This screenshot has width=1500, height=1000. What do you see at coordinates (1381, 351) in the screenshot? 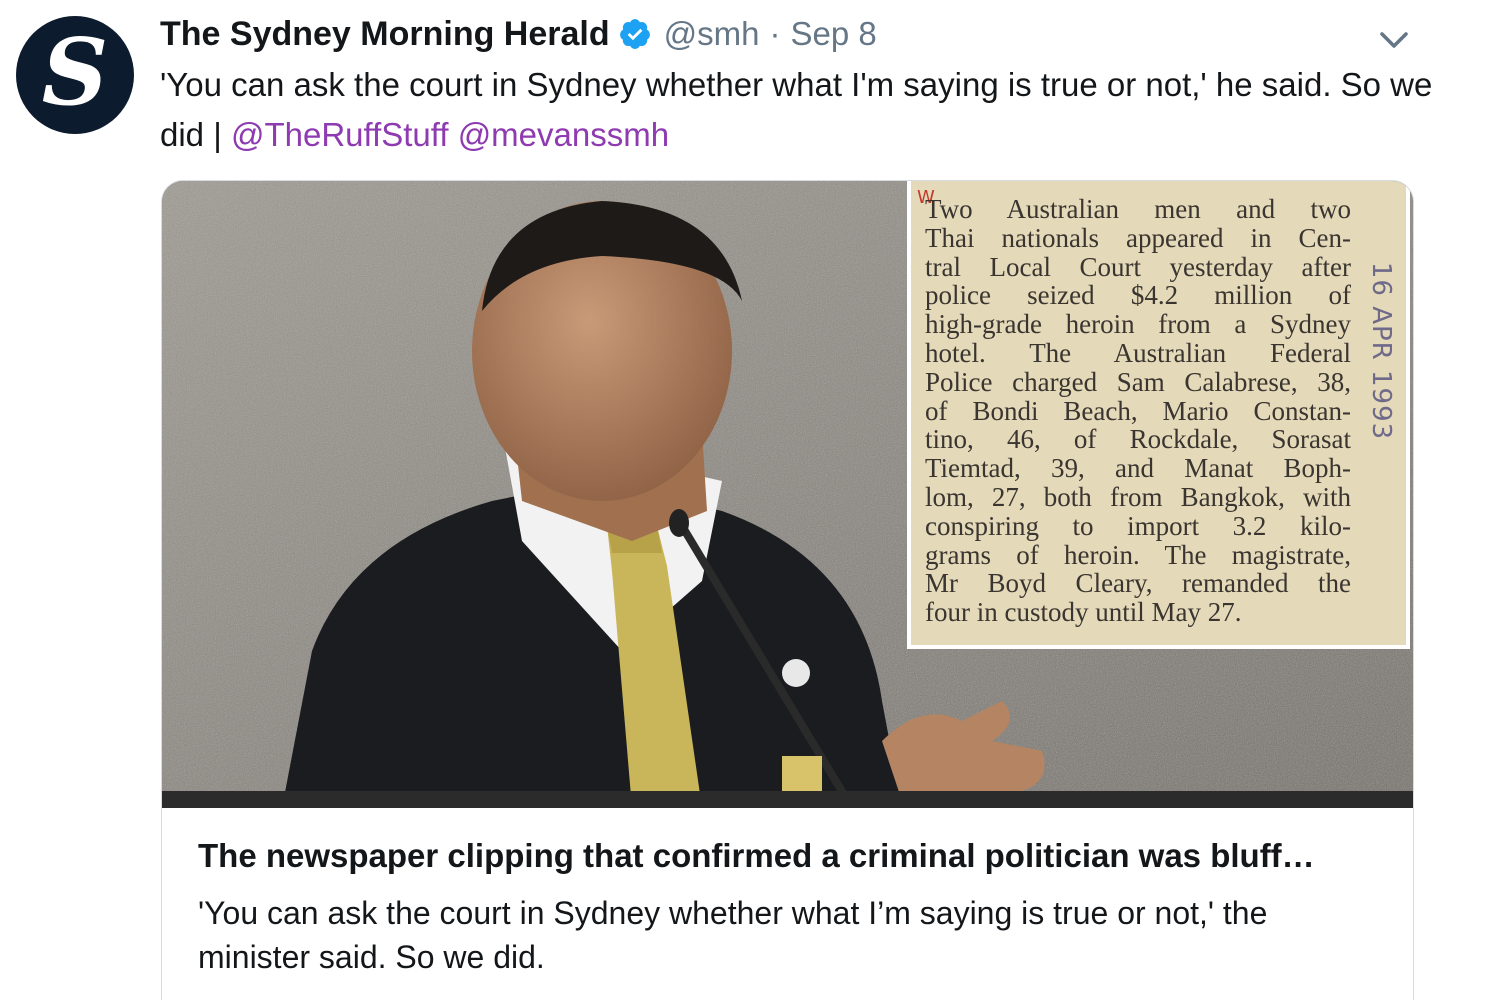
I see `date-stamp-text: 16 APR 1993` at bounding box center [1381, 351].